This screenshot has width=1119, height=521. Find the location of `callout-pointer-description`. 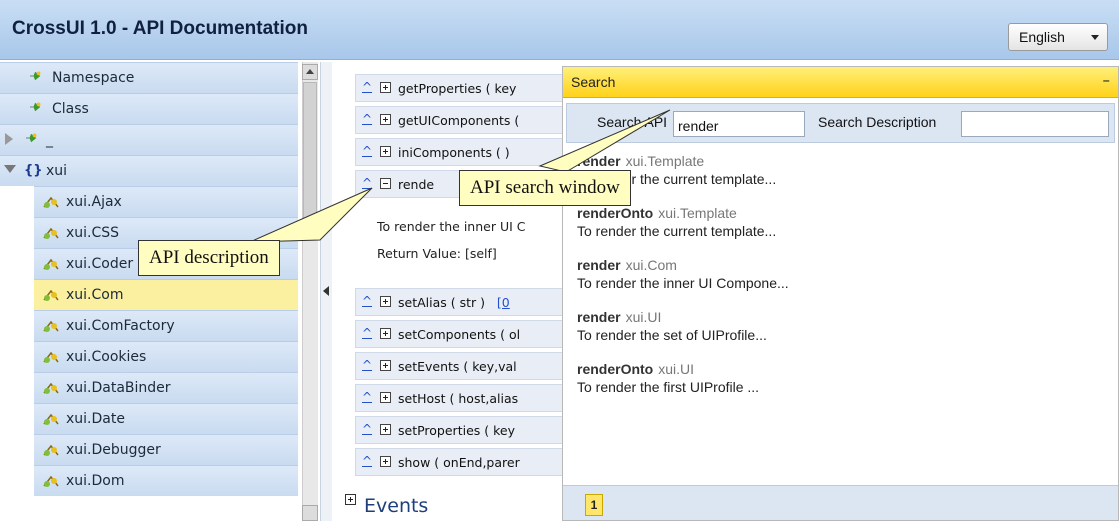

callout-pointer-description is located at coordinates (311, 215).